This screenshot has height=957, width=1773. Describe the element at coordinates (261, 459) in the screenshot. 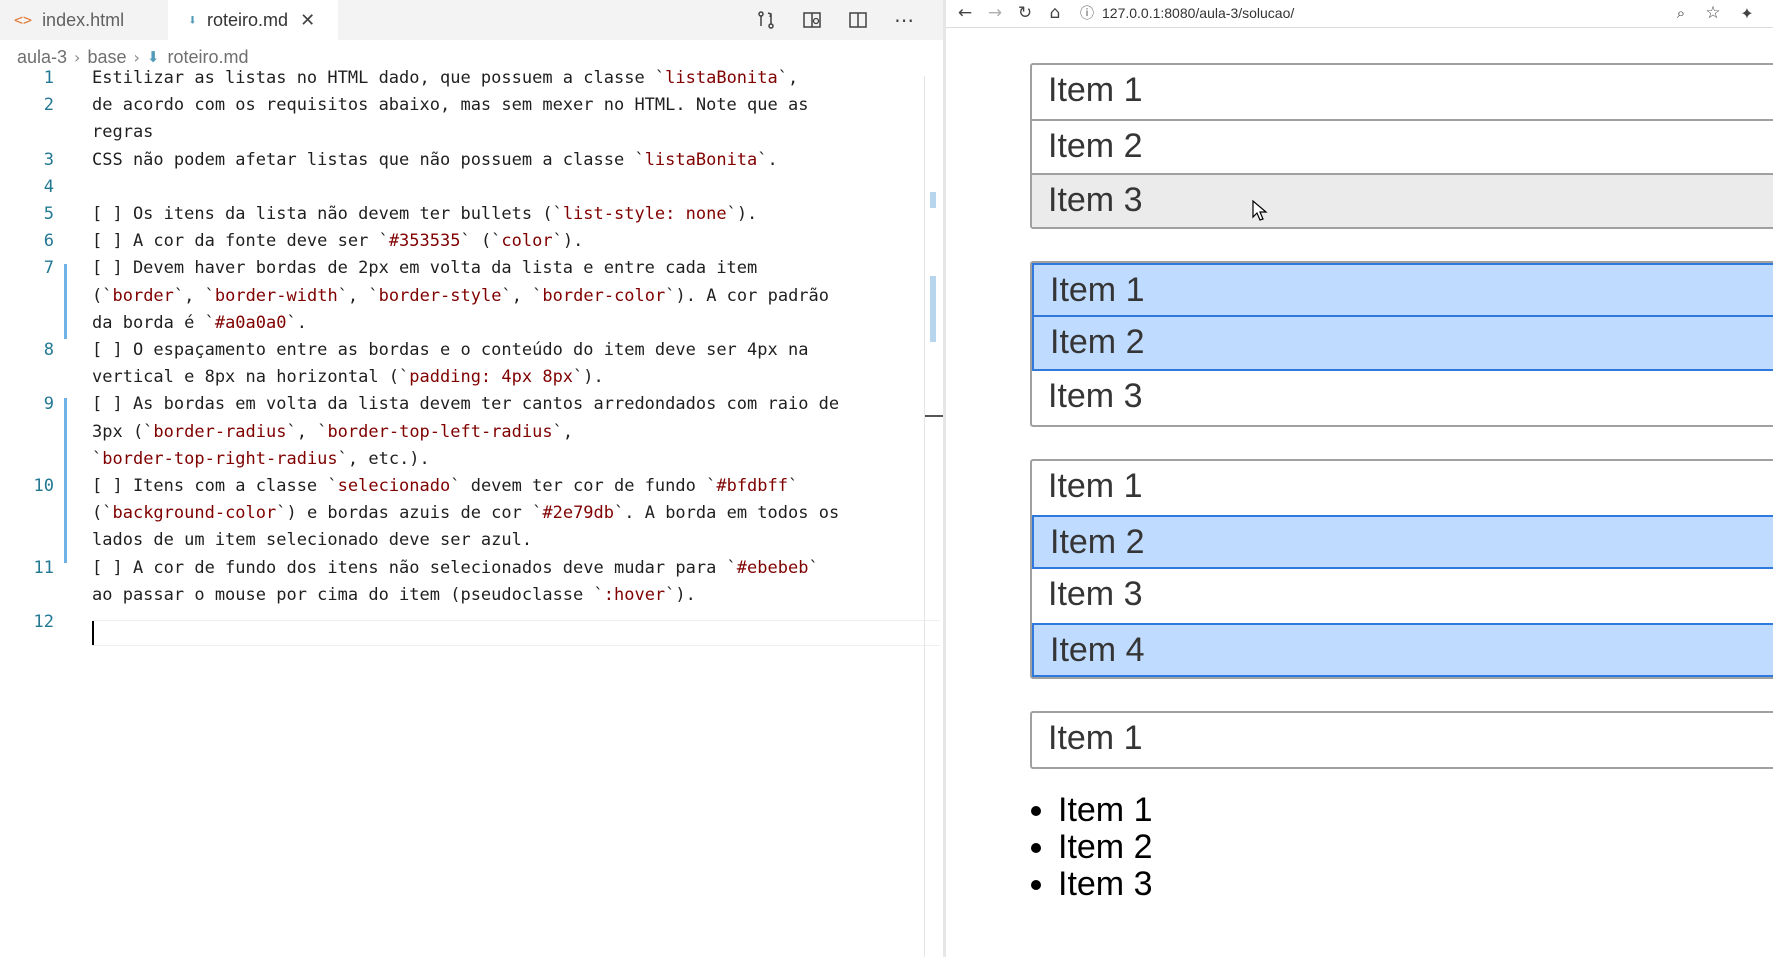

I see `code-line: `border-top-right-radius`, etc.).` at that location.